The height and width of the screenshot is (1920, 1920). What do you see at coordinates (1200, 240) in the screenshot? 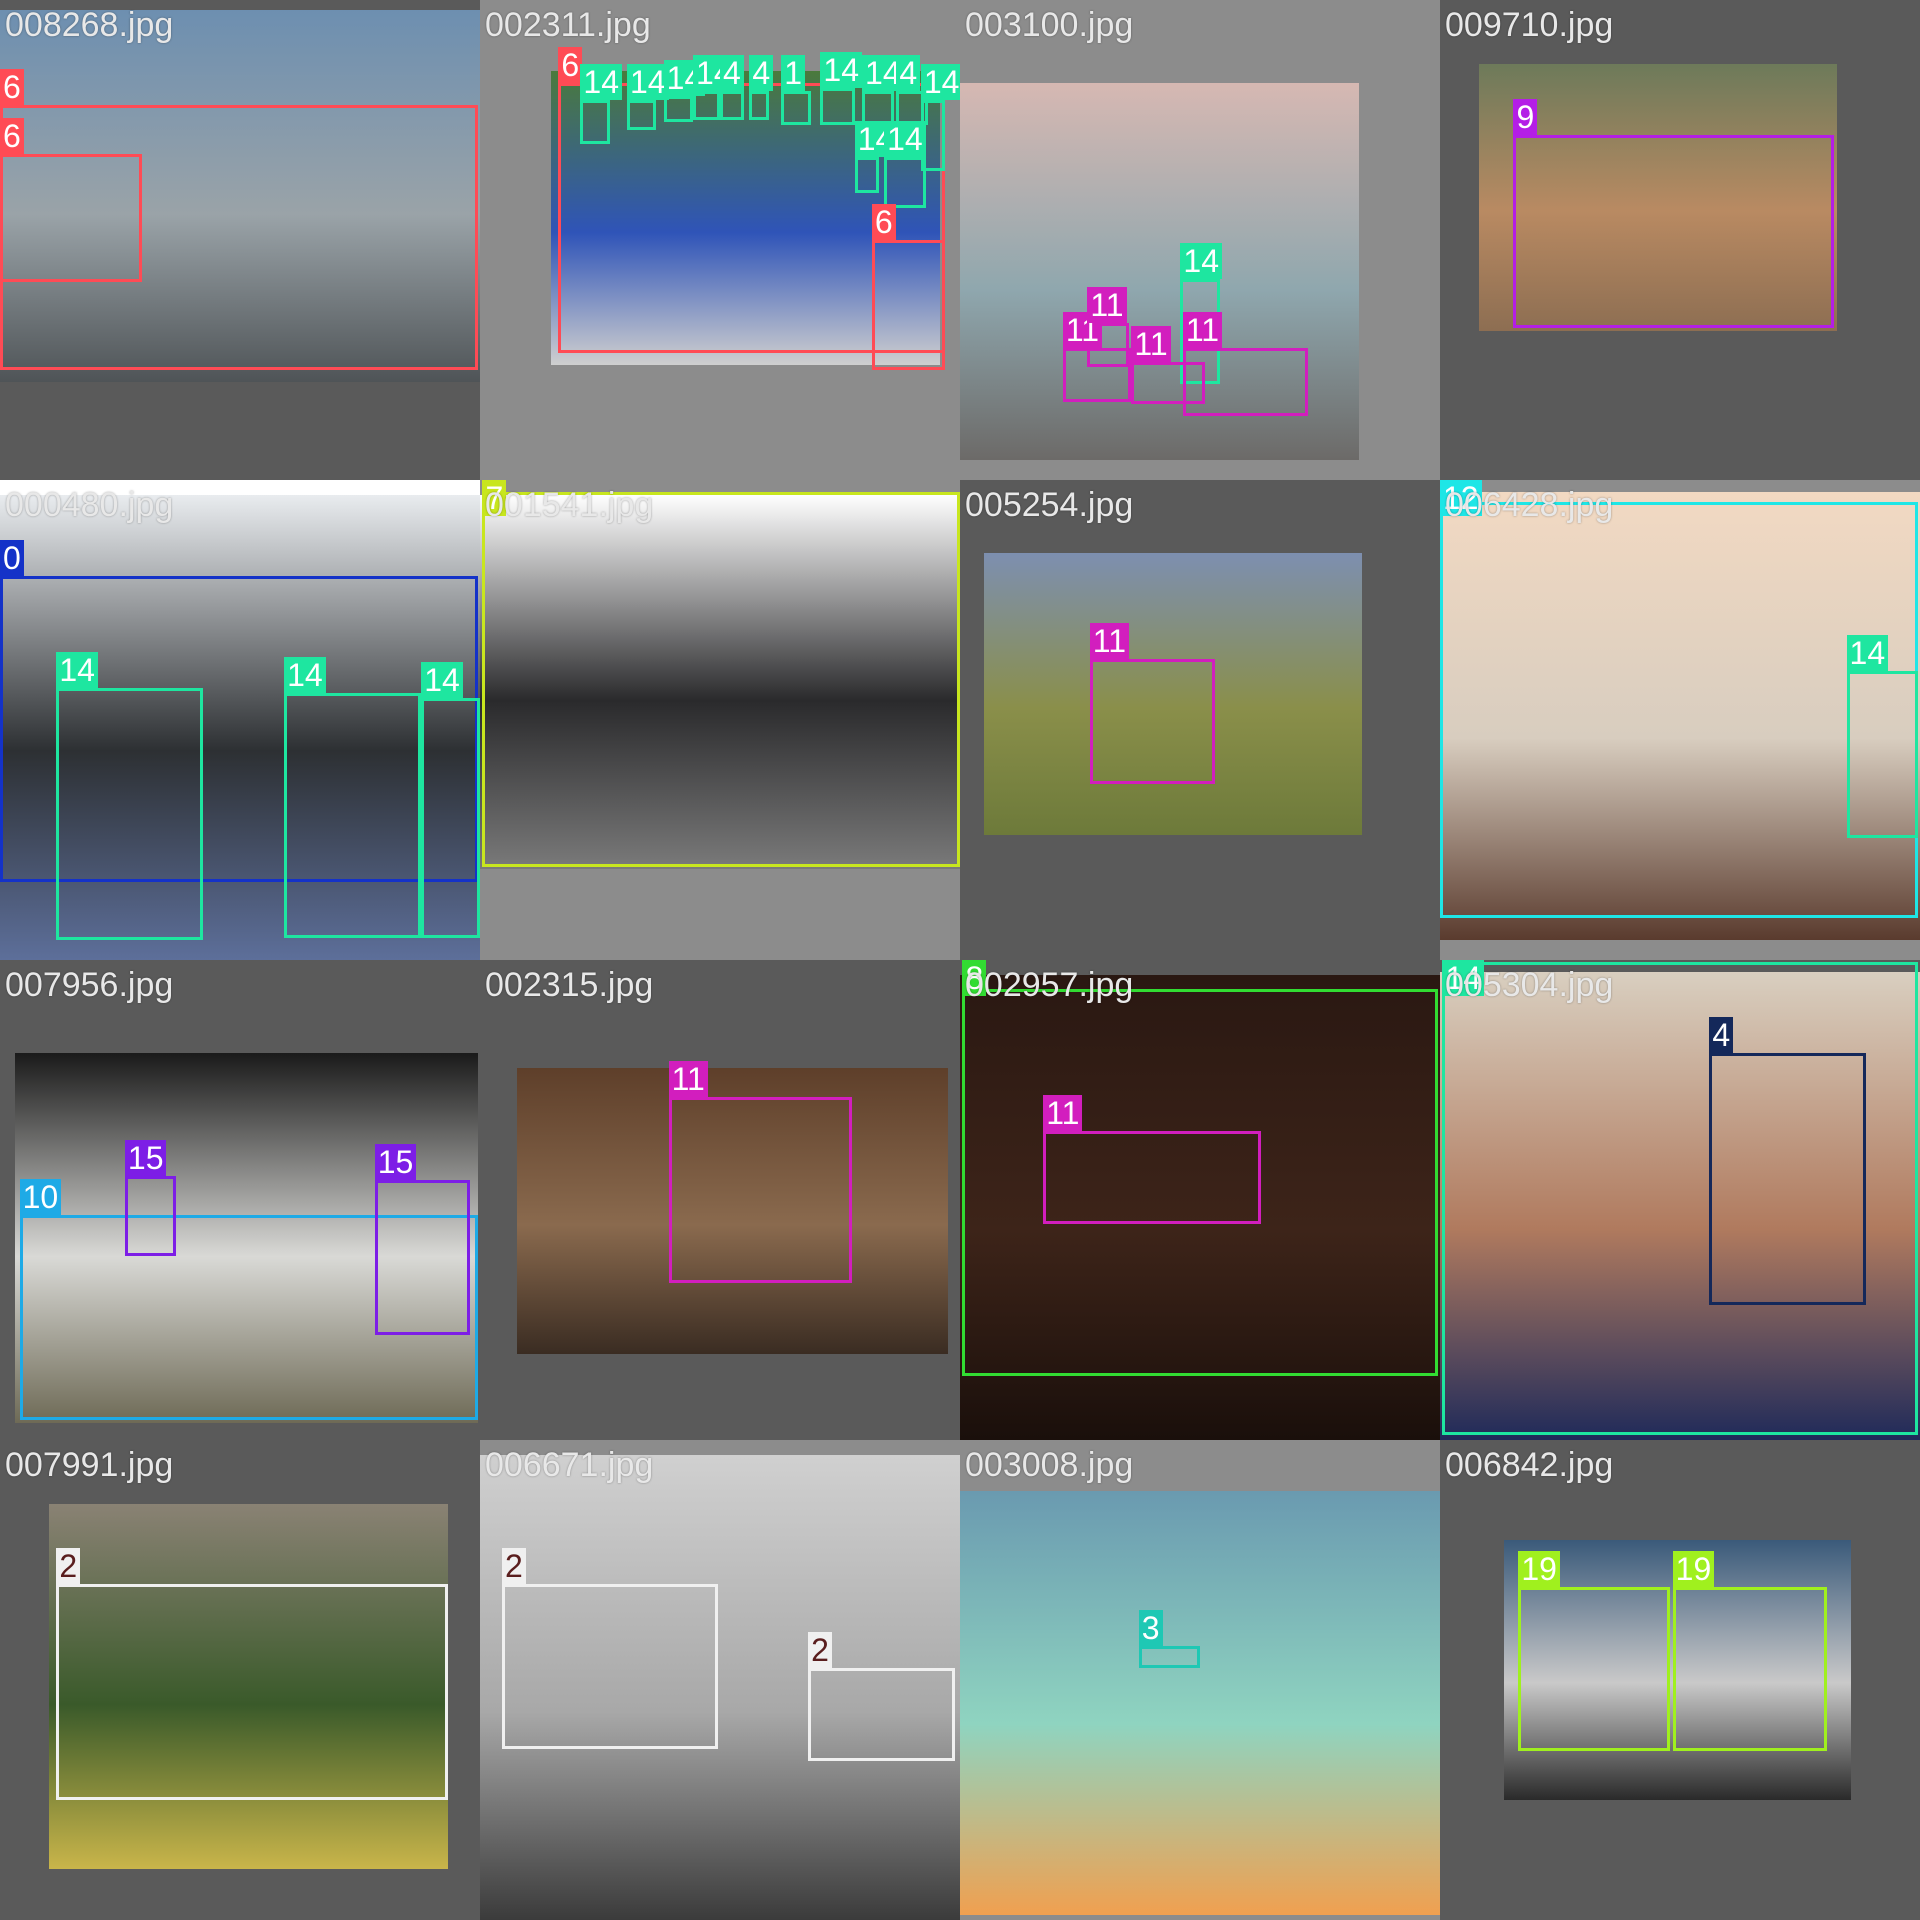
I see `mosaic-tile: 003100.jpg 14 11 11 11 11` at bounding box center [1200, 240].